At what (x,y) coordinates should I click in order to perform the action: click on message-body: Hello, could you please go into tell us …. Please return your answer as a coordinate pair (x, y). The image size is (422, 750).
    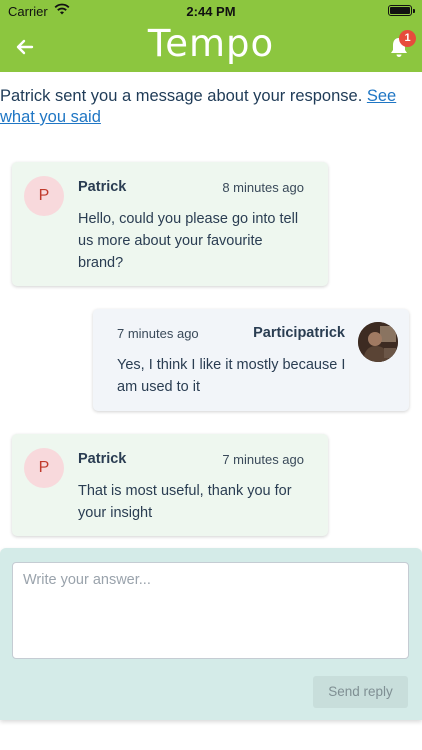
    Looking at the image, I should click on (188, 241).